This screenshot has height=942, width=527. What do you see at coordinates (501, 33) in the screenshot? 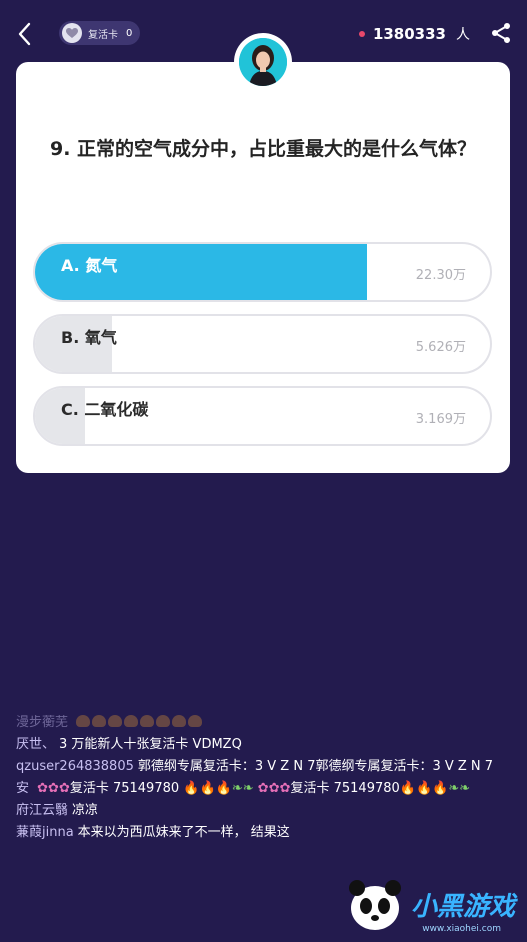
I see `share-icon` at bounding box center [501, 33].